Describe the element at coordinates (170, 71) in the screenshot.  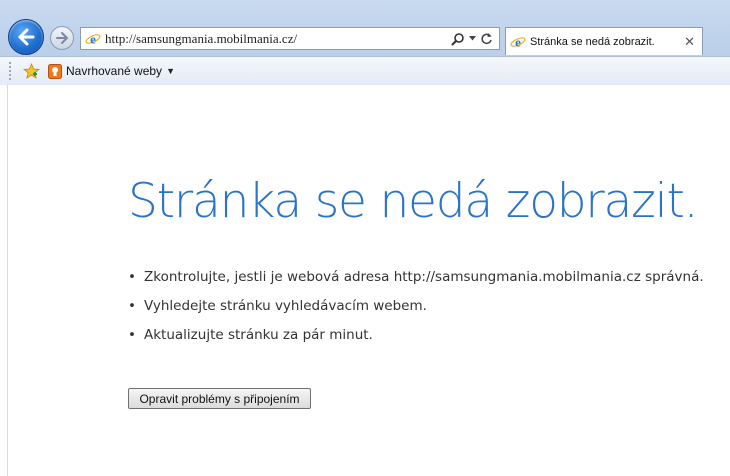
I see `chevron-down-icon: ▼` at that location.